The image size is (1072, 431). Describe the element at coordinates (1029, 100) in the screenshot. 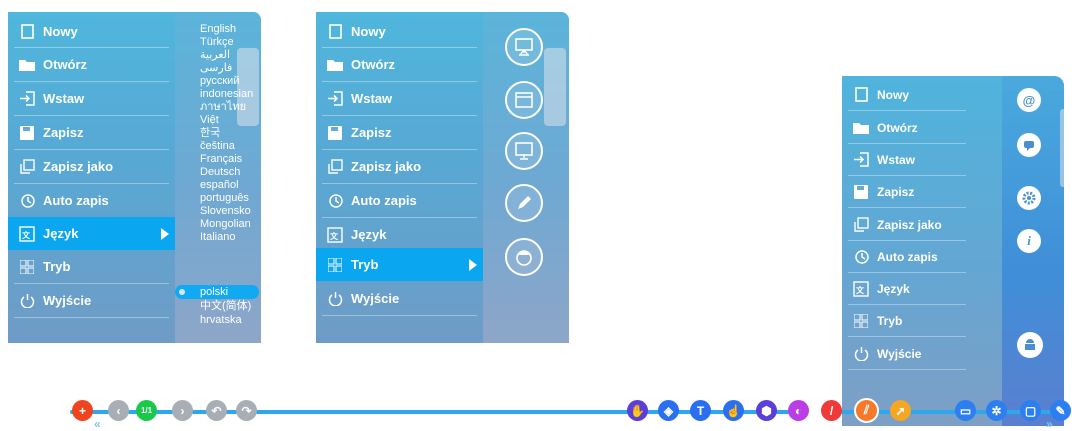

I see `at-icon: @` at that location.